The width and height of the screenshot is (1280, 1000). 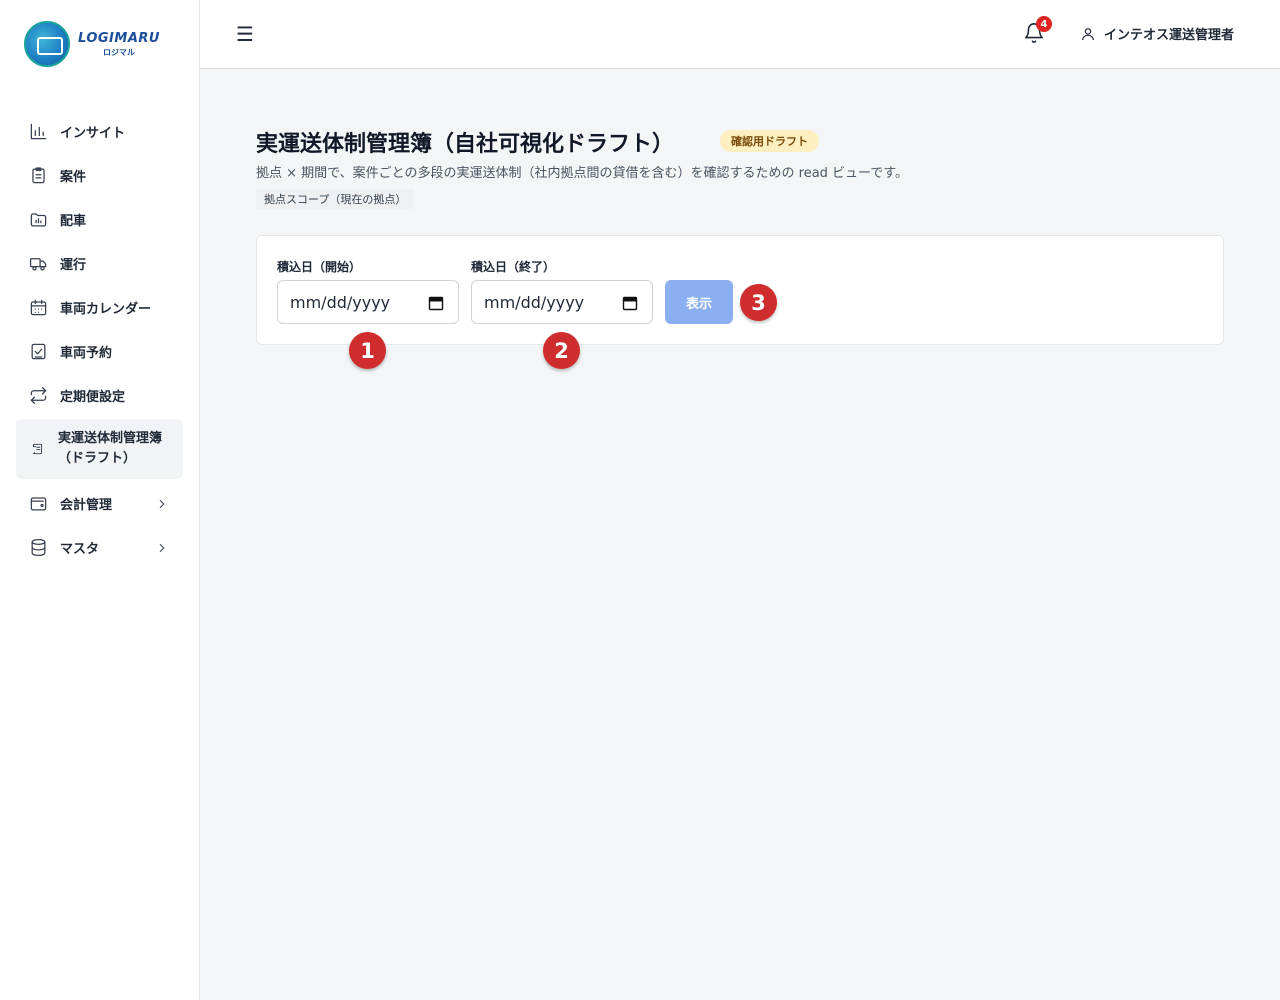 What do you see at coordinates (561, 350) in the screenshot?
I see `annotation-marker-2: 2` at bounding box center [561, 350].